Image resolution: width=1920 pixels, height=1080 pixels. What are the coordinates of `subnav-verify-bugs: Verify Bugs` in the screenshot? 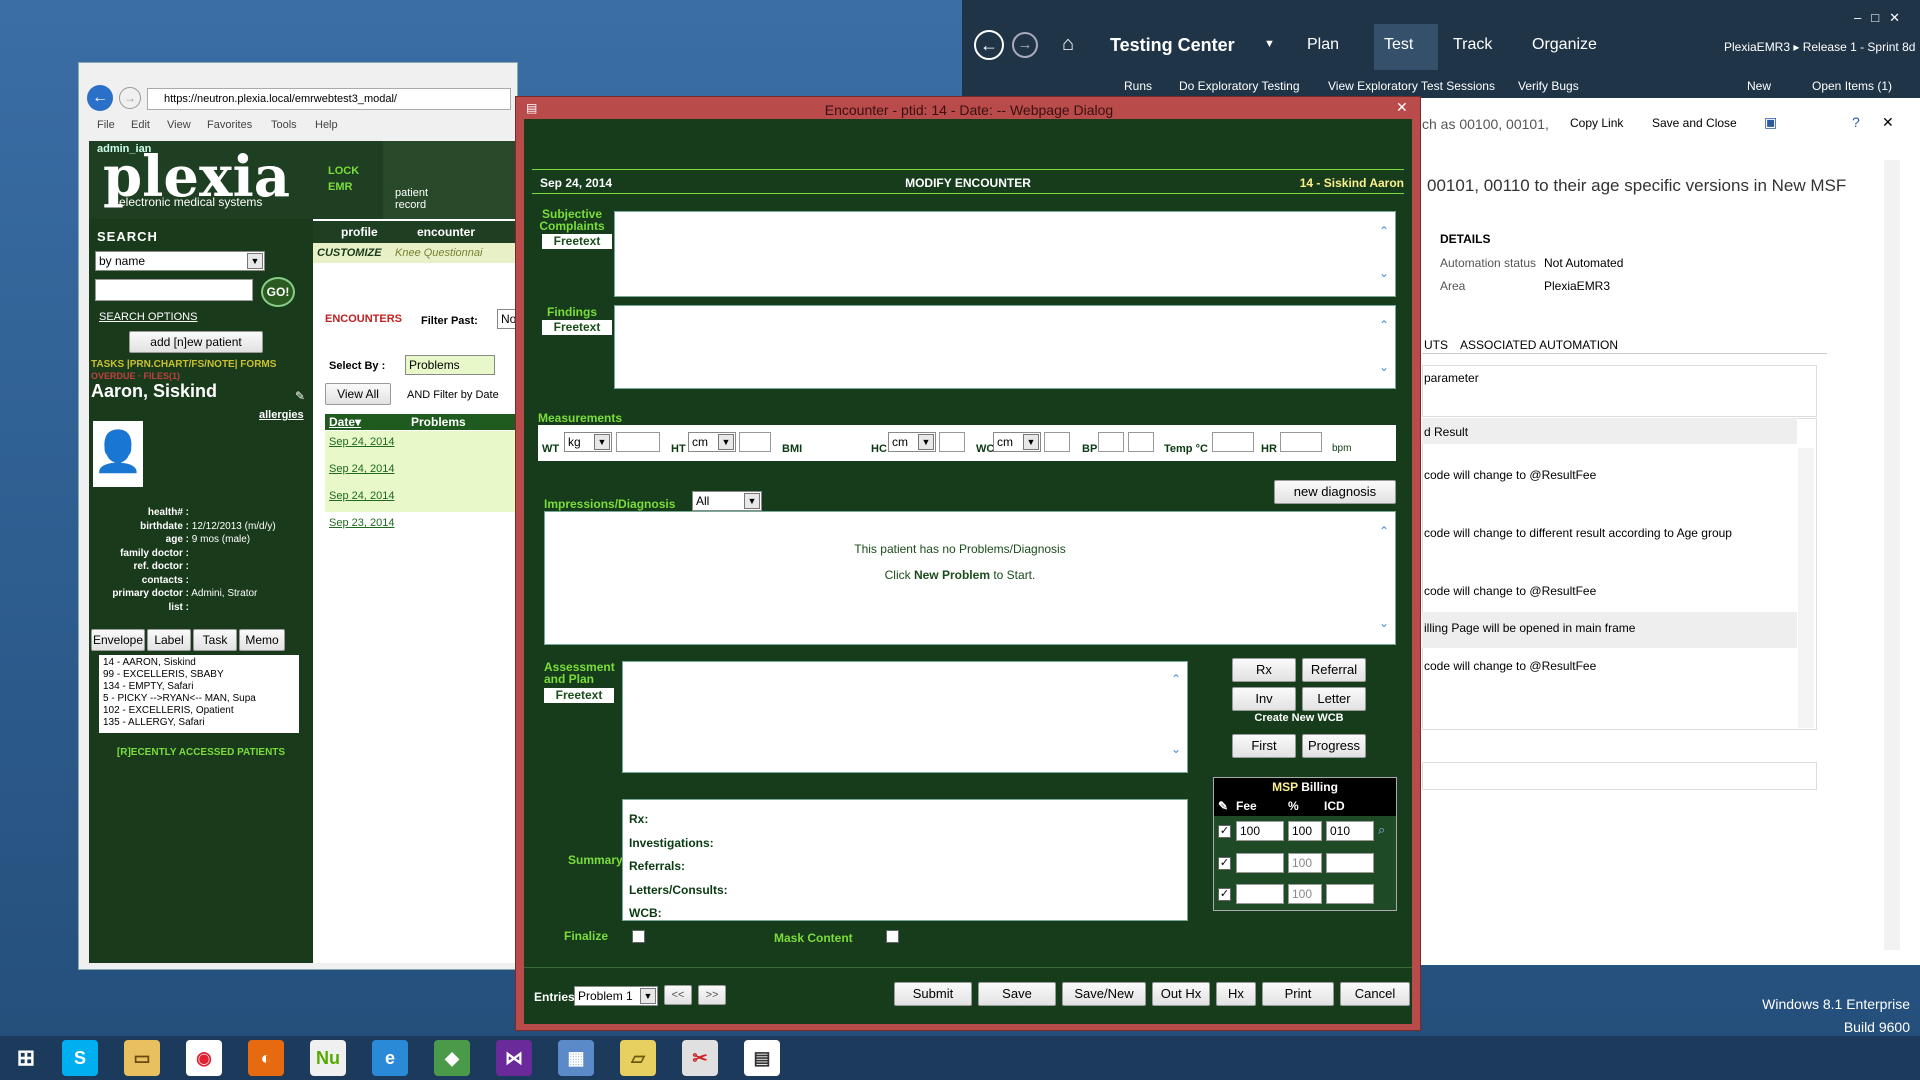 It's located at (1548, 86).